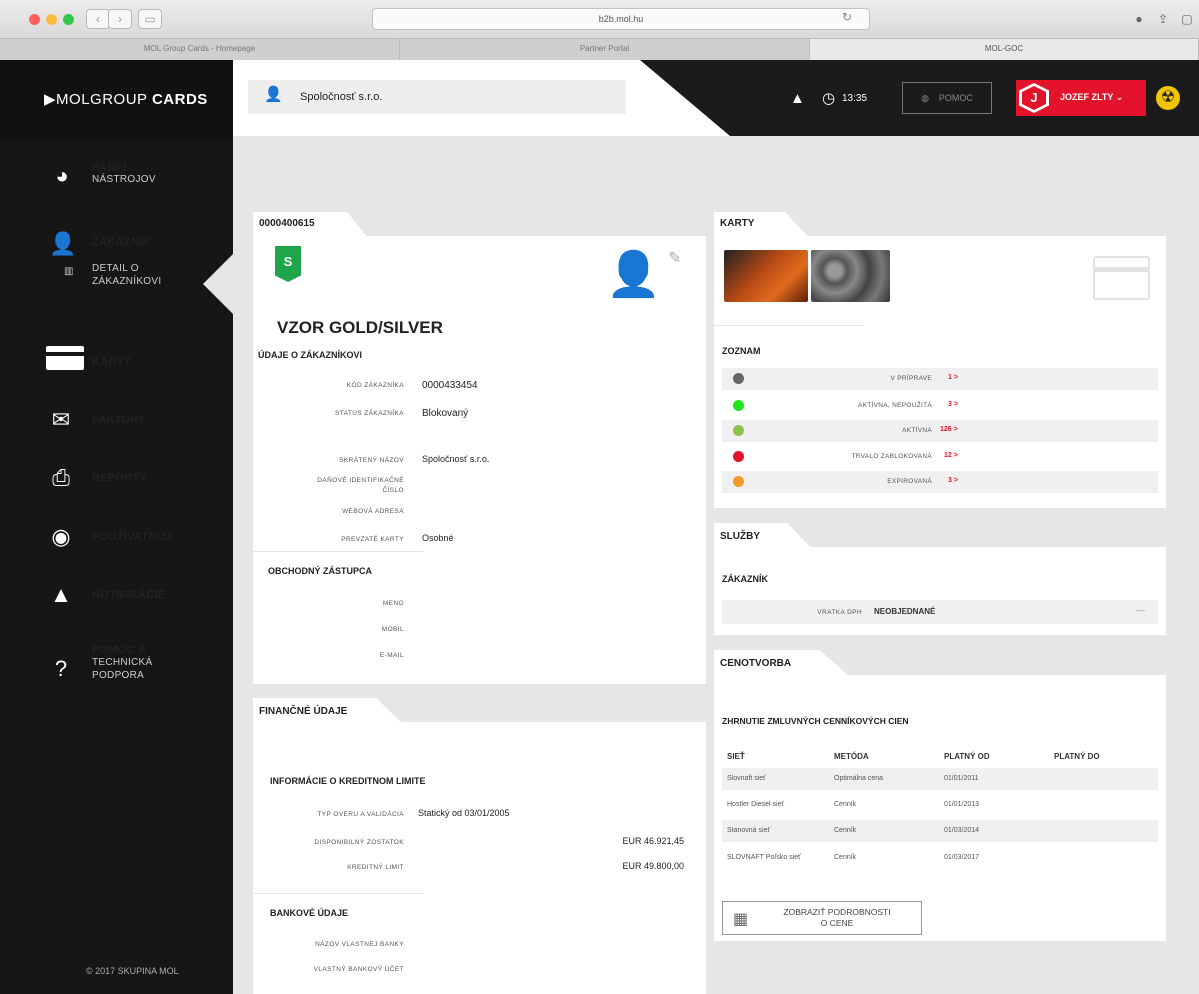 This screenshot has width=1199, height=994. I want to click on sidebar-item-customer: ZÁKAZNÍK, so click(121, 242).